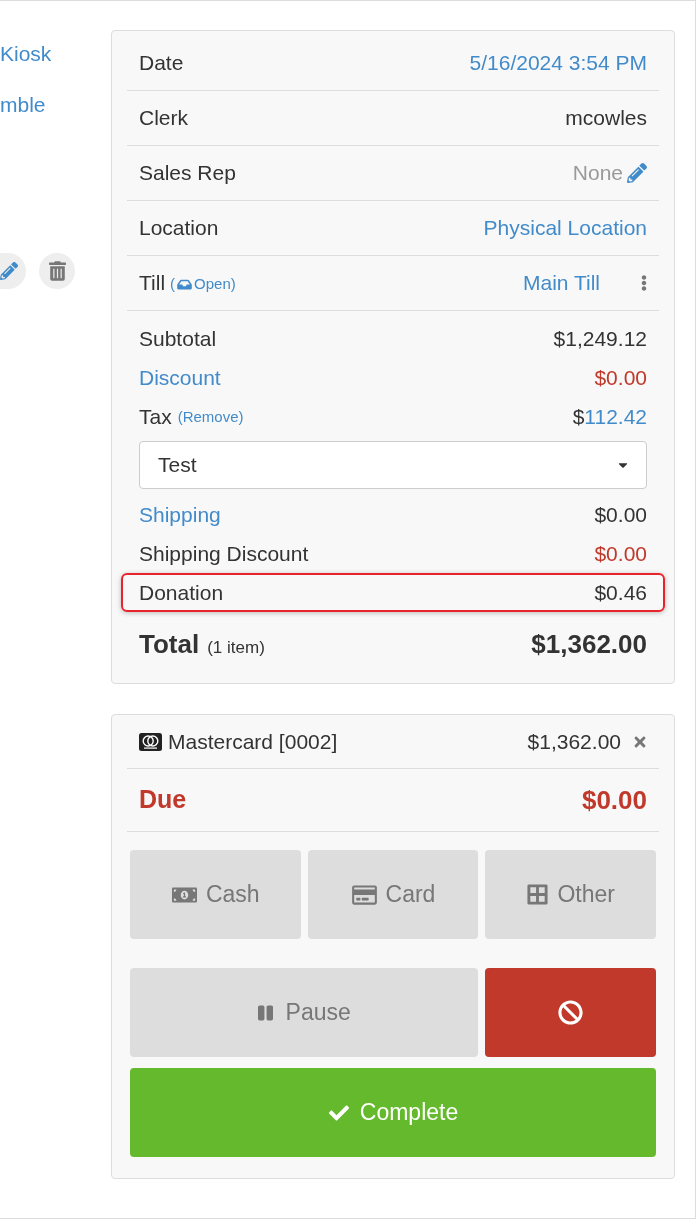 The height and width of the screenshot is (1220, 696). Describe the element at coordinates (600, 338) in the screenshot. I see `summary-amount: $1,249.12` at that location.